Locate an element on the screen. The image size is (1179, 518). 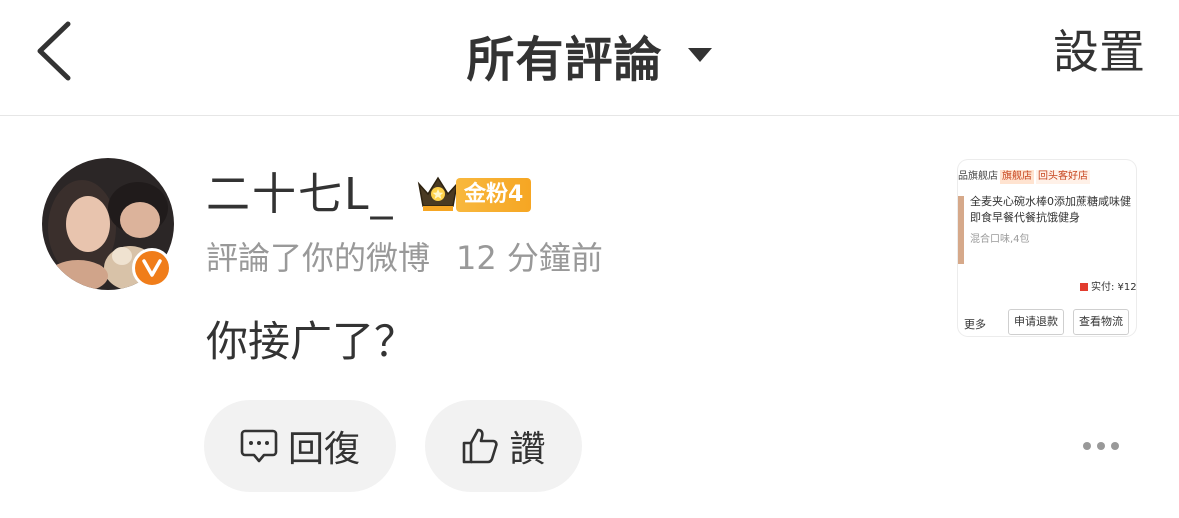
timestamp: 12 分鐘前 is located at coordinates (529, 258).